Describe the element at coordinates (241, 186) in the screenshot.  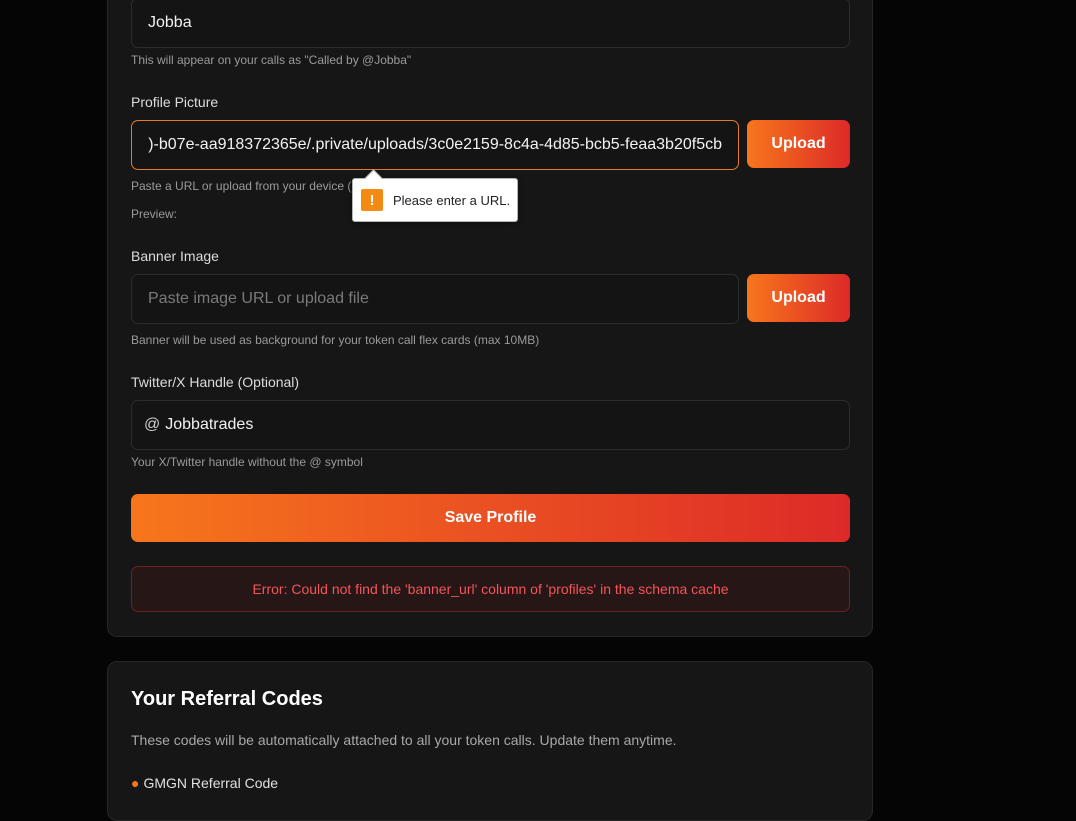
I see `profile-picture-hint: Paste a URL or upload from your device (` at that location.